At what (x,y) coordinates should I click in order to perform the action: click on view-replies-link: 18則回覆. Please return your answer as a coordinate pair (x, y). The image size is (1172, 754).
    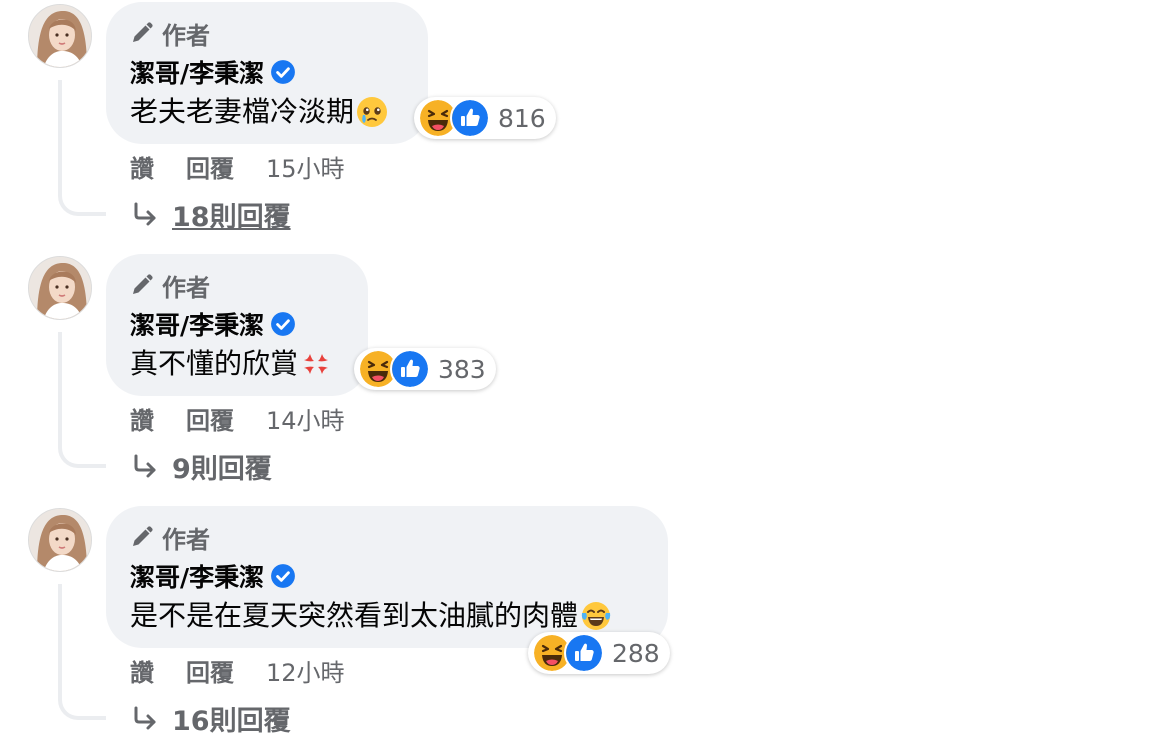
    Looking at the image, I should click on (210, 214).